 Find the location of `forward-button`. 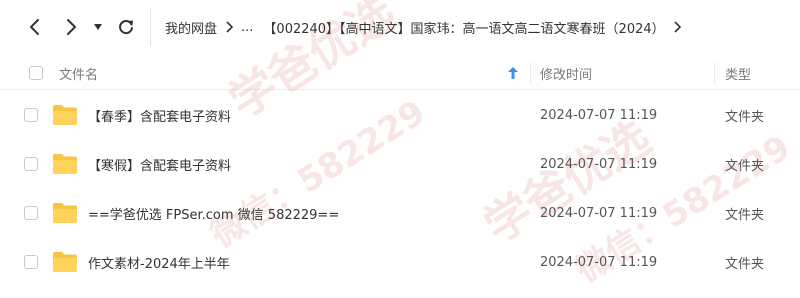

forward-button is located at coordinates (71, 27).